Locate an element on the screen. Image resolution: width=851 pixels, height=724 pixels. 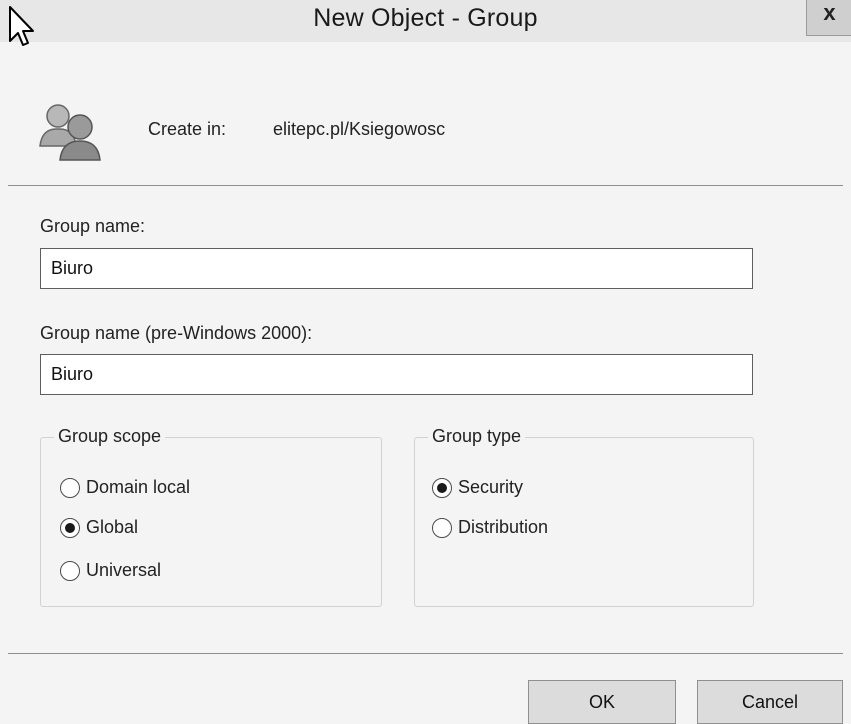
radio-universal: Universal is located at coordinates (110, 570).